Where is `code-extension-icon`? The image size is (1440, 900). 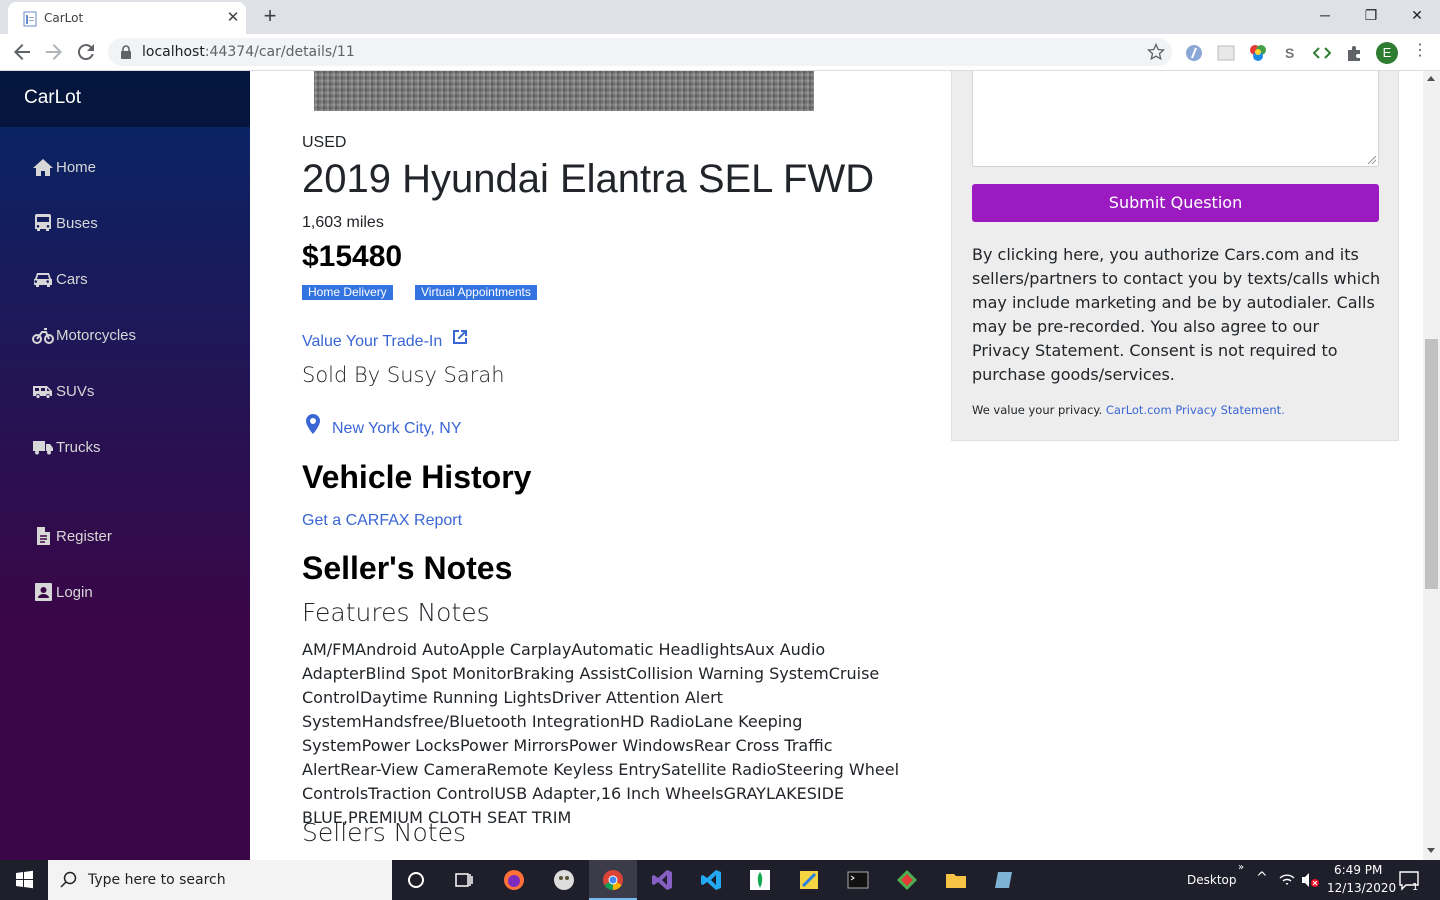
code-extension-icon is located at coordinates (1322, 53).